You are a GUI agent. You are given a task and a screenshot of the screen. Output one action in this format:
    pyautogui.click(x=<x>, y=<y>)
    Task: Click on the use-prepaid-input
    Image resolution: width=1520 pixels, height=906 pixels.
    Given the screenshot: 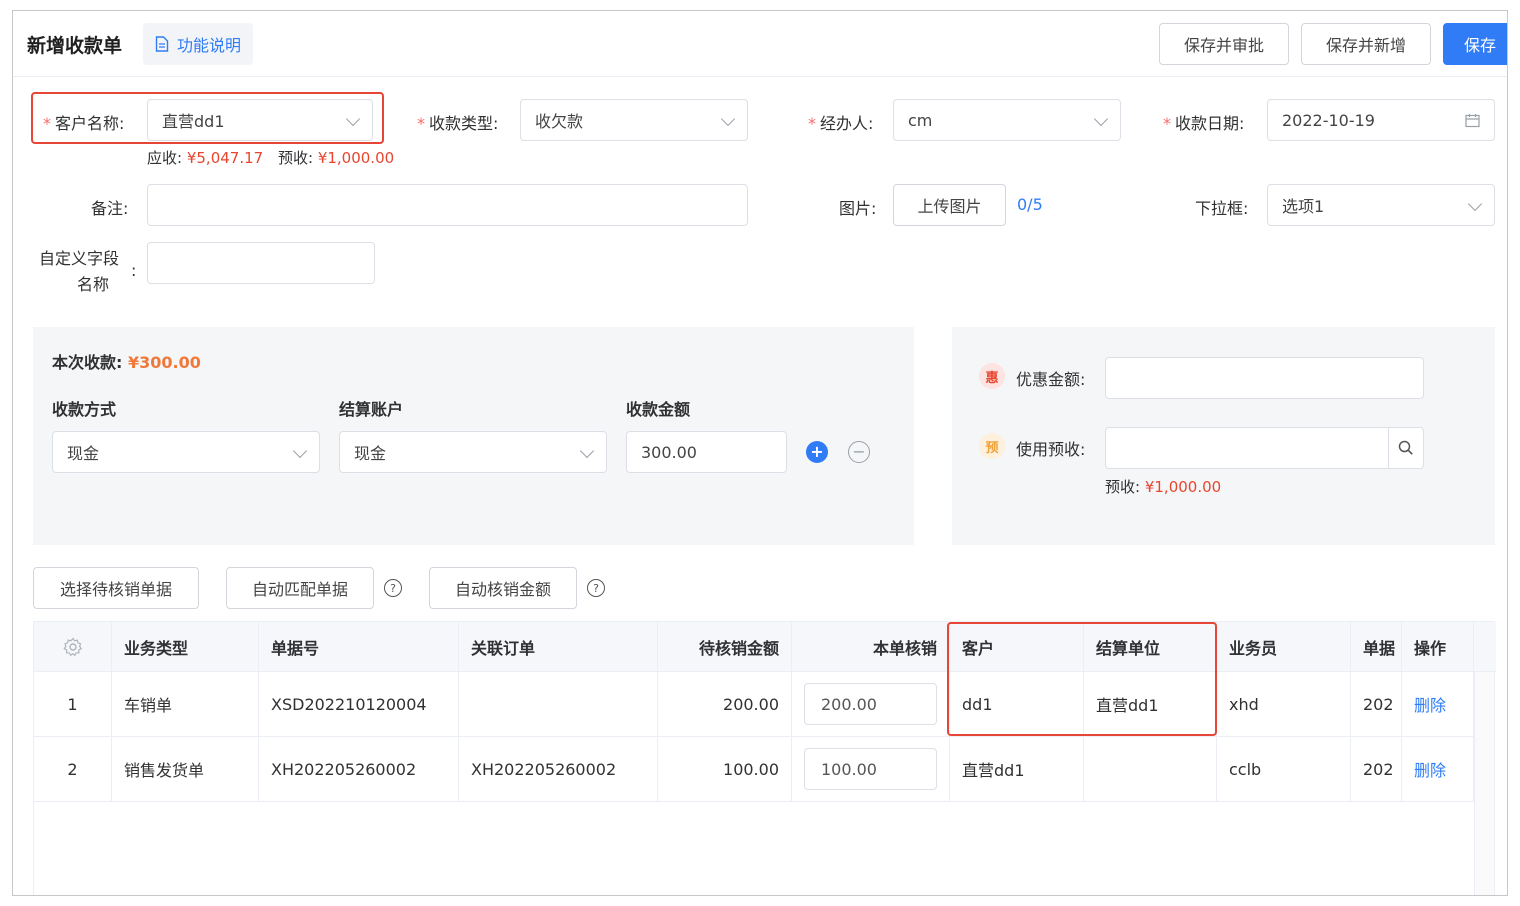 What is the action you would take?
    pyautogui.click(x=1264, y=448)
    